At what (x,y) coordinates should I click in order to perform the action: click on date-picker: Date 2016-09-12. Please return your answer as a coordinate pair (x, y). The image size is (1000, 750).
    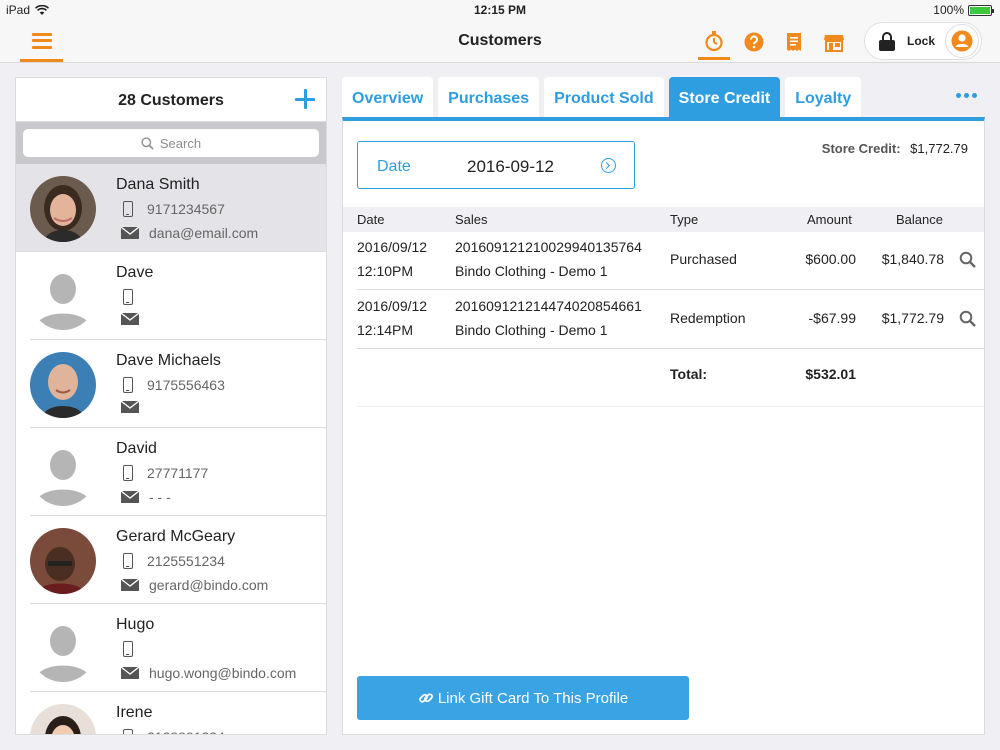
    Looking at the image, I should click on (496, 165).